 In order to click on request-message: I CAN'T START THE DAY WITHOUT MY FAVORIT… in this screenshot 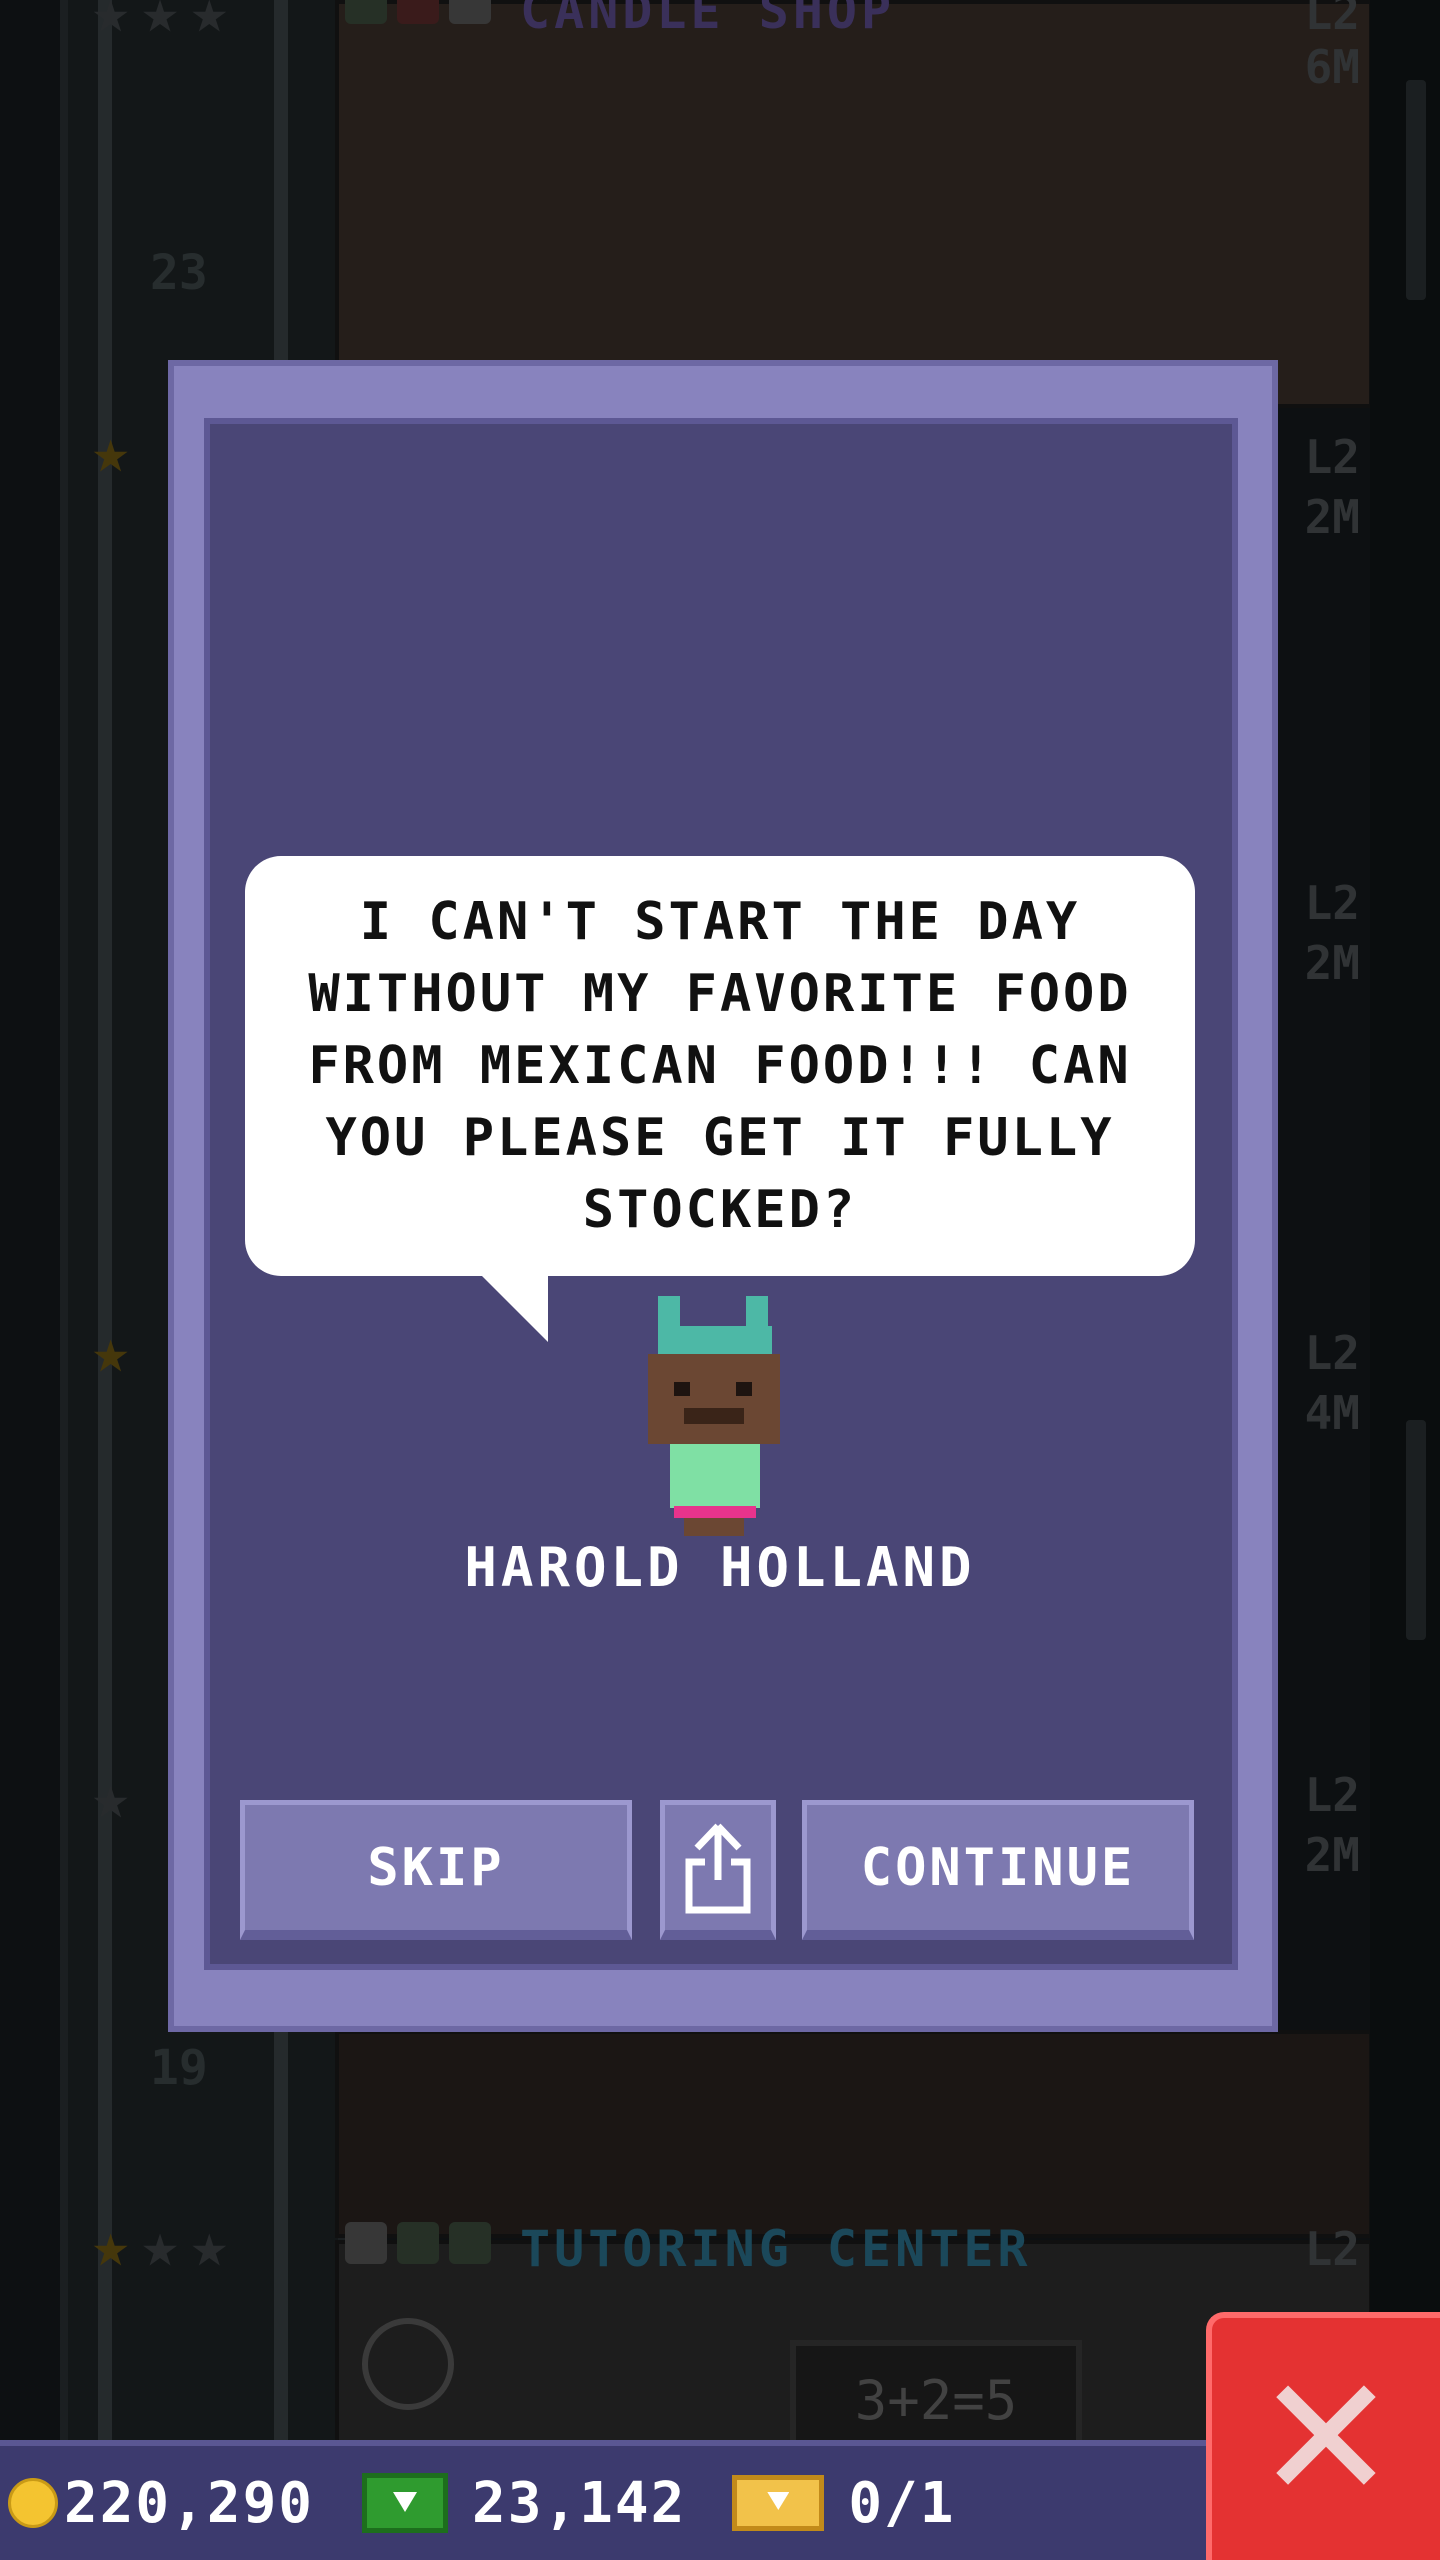, I will do `click(720, 1066)`.